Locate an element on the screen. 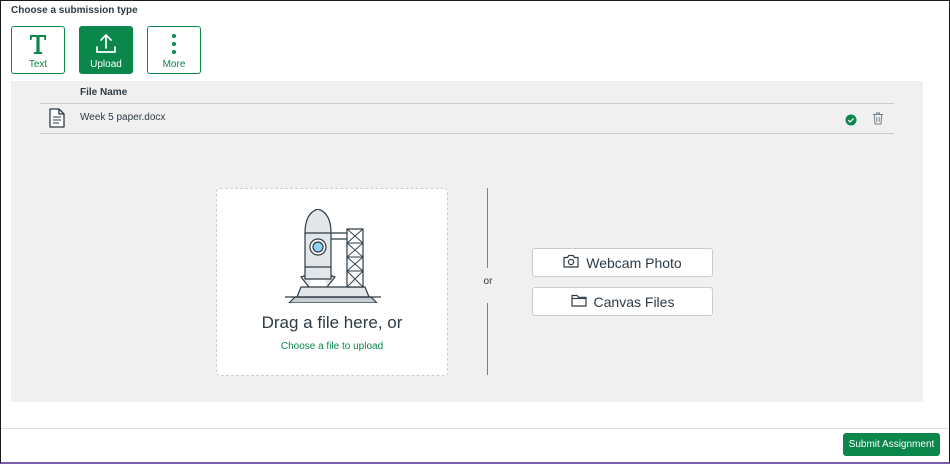 The image size is (950, 464). more-vertical-icon is located at coordinates (174, 44).